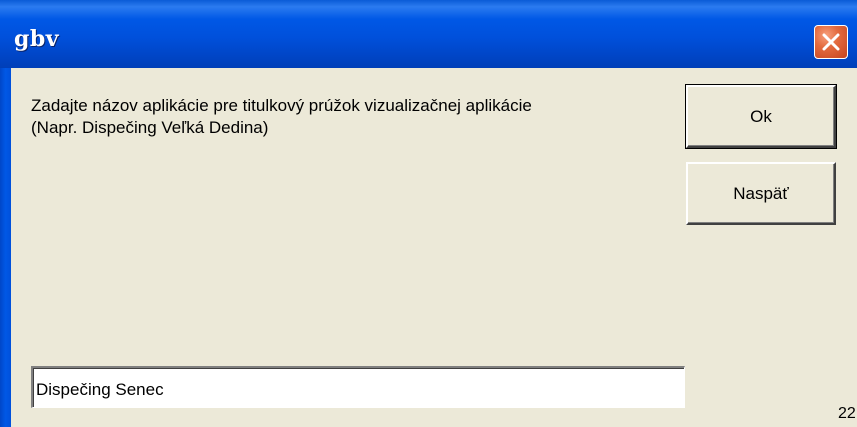 This screenshot has width=857, height=427. I want to click on prompt-line-2: (Napr. Dispečing Veľká Dedina), so click(150, 127).